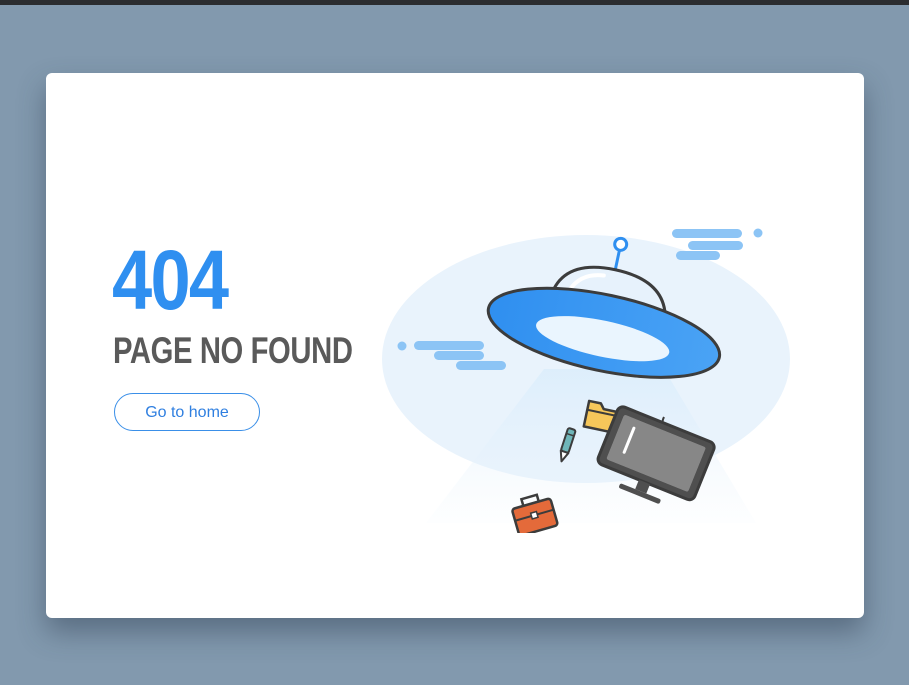 This screenshot has height=685, width=909. Describe the element at coordinates (187, 412) in the screenshot. I see `go-to-home-button: Go to home` at that location.